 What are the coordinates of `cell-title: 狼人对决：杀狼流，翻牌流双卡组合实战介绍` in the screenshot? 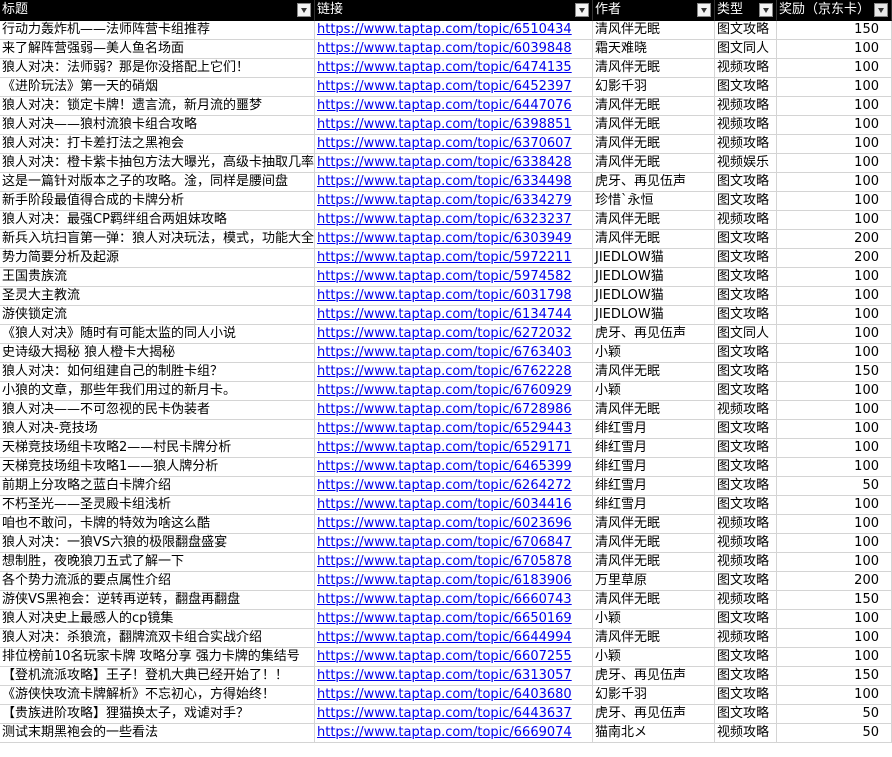 It's located at (157, 638).